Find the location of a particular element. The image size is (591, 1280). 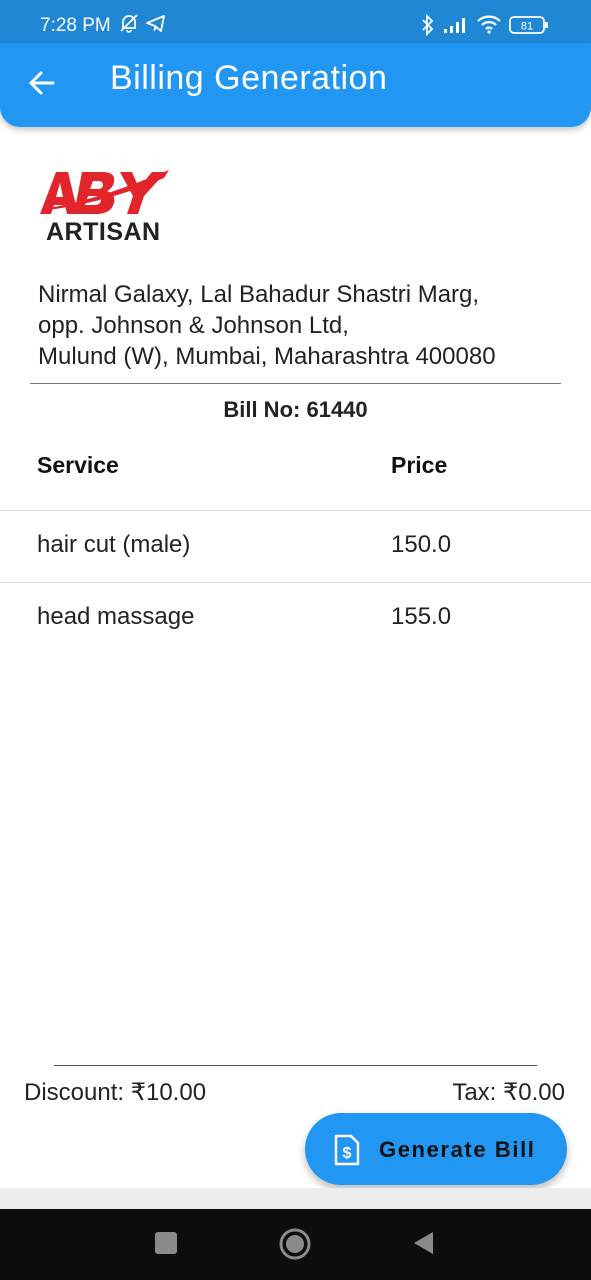

wifi-icon is located at coordinates (489, 24).